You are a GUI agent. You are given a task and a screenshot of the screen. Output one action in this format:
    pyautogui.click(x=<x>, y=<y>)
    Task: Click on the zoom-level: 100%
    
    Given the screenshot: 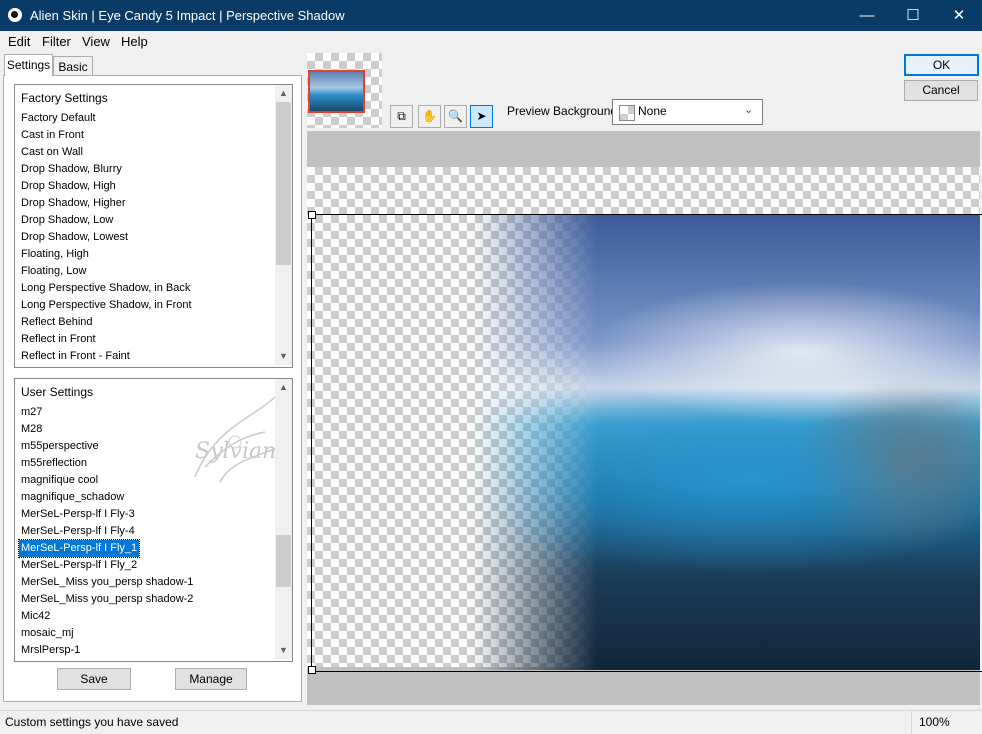 What is the action you would take?
    pyautogui.click(x=934, y=722)
    